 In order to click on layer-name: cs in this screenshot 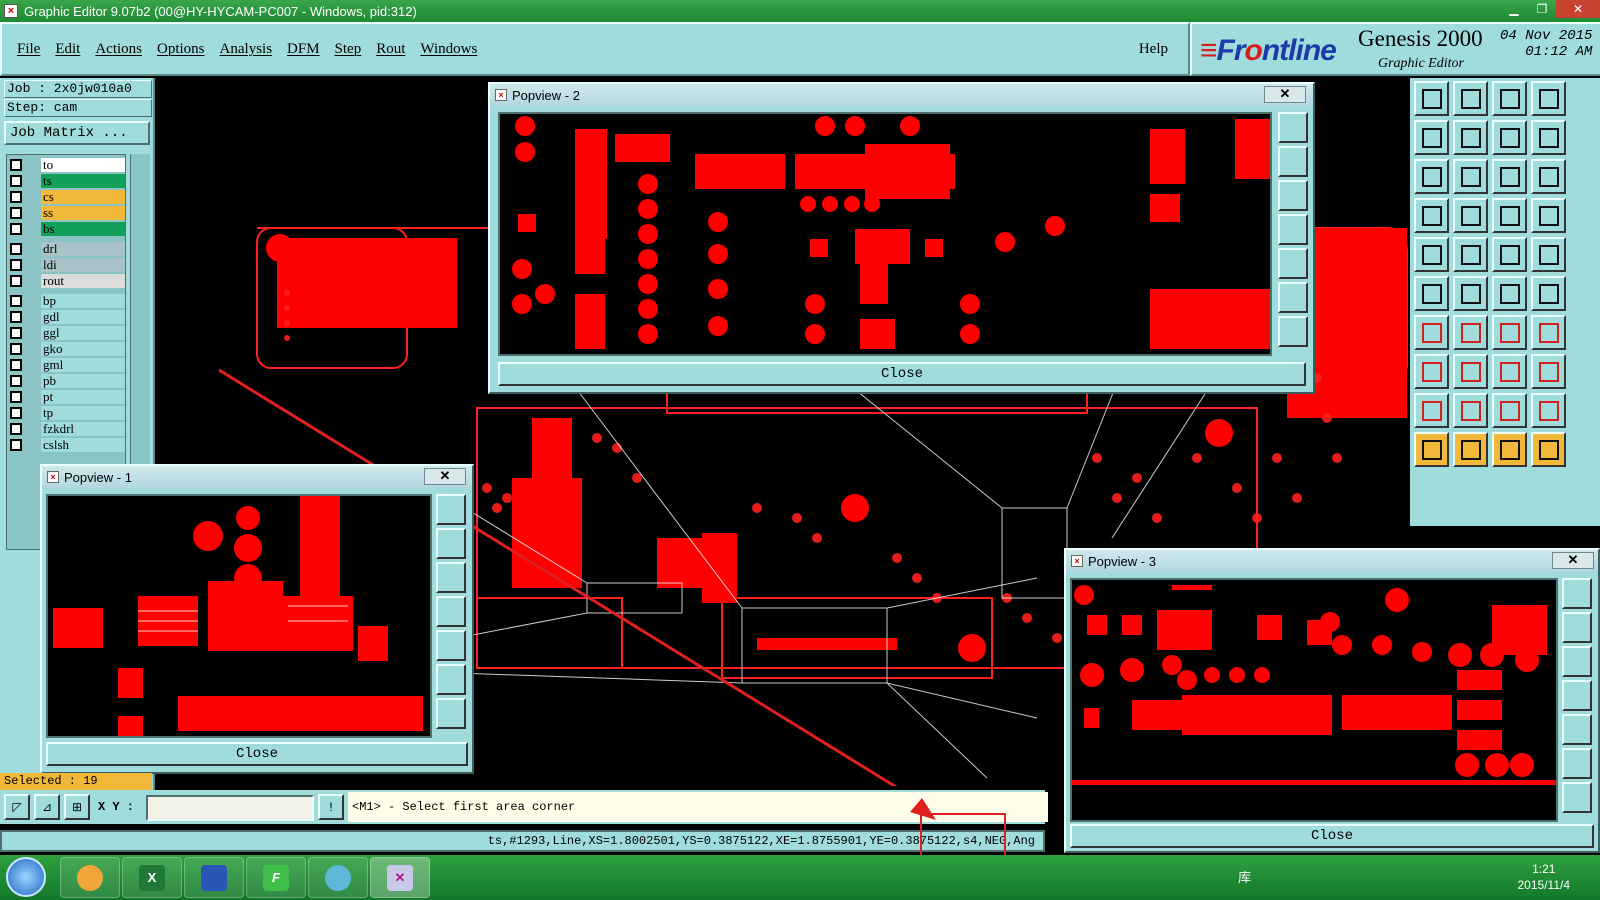, I will do `click(83, 196)`.